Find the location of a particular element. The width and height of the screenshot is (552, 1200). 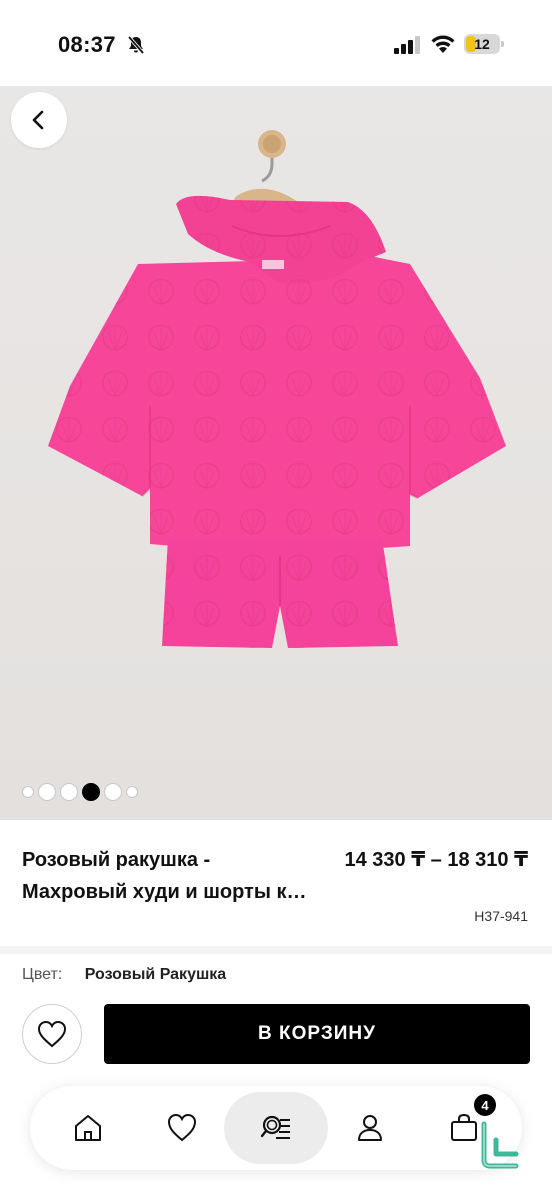

battery-level: 12 is located at coordinates (482, 44).